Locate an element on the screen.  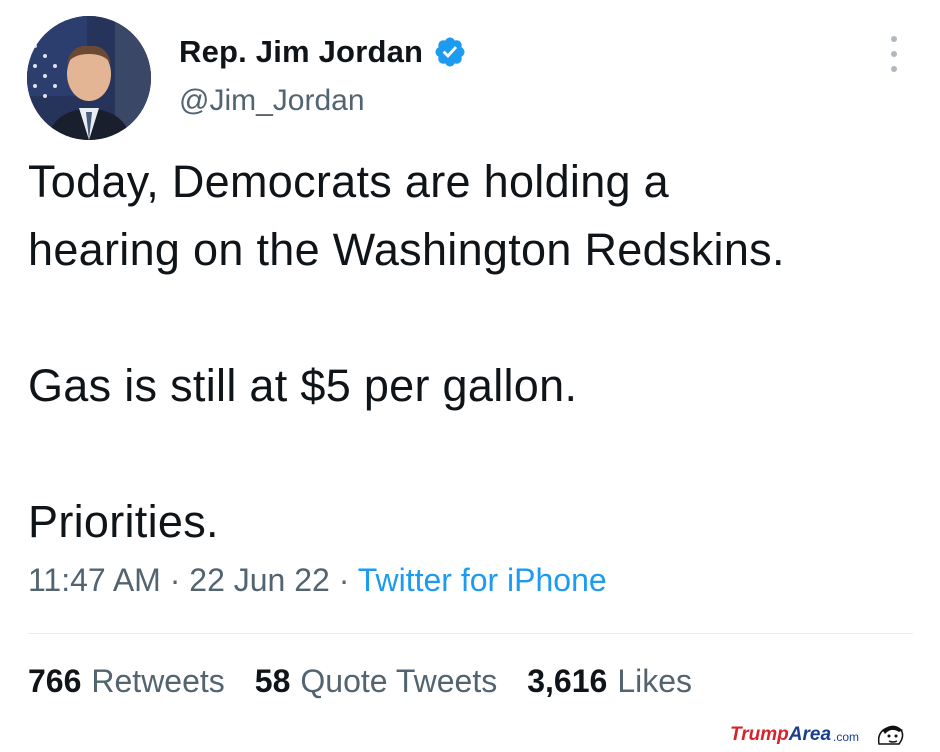
watermark-logo: Trump Area .com is located at coordinates (818, 734).